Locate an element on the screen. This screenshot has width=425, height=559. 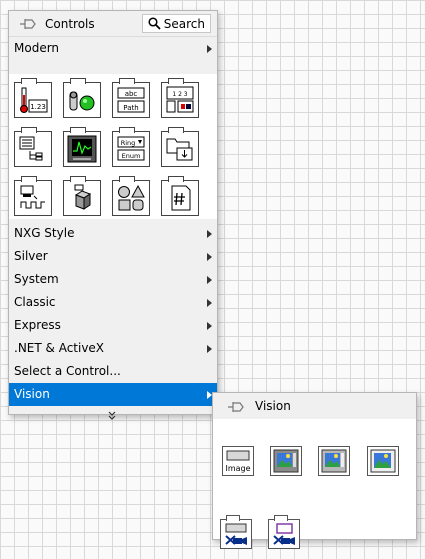
category-nxg-style: NXG Style is located at coordinates (113, 233).